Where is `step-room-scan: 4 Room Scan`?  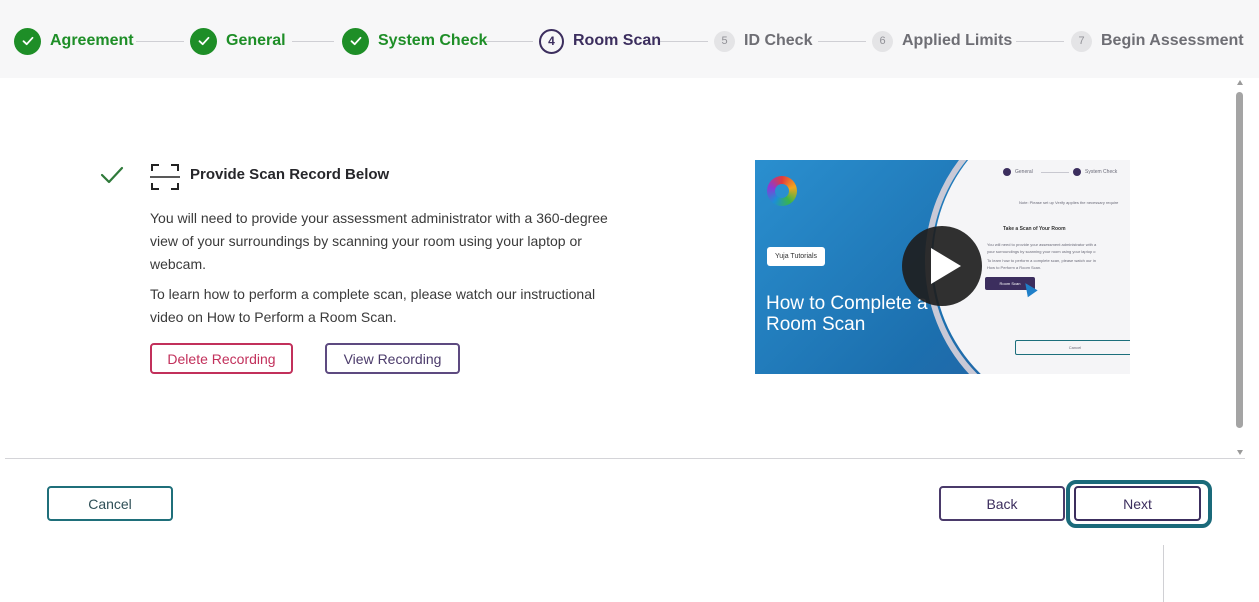 step-room-scan: 4 Room Scan is located at coordinates (600, 41).